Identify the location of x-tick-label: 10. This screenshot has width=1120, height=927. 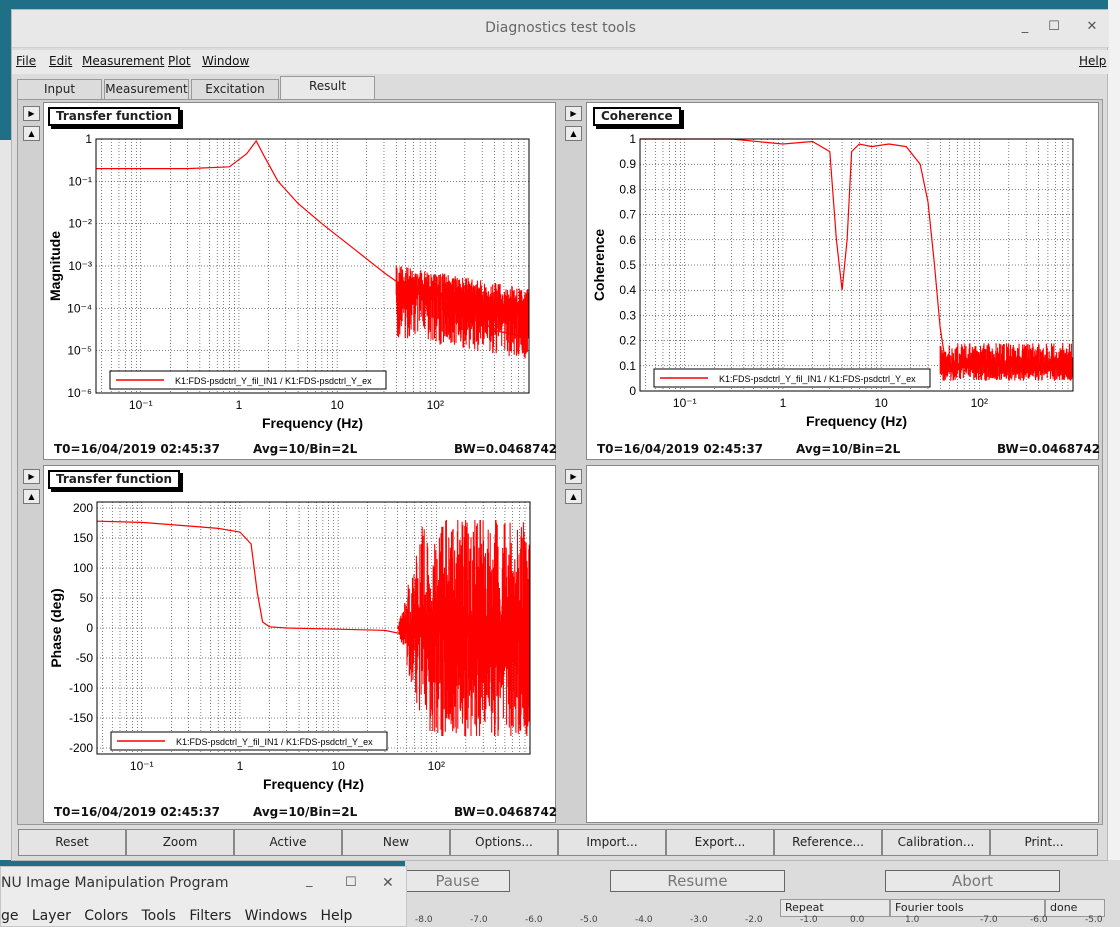
(338, 766).